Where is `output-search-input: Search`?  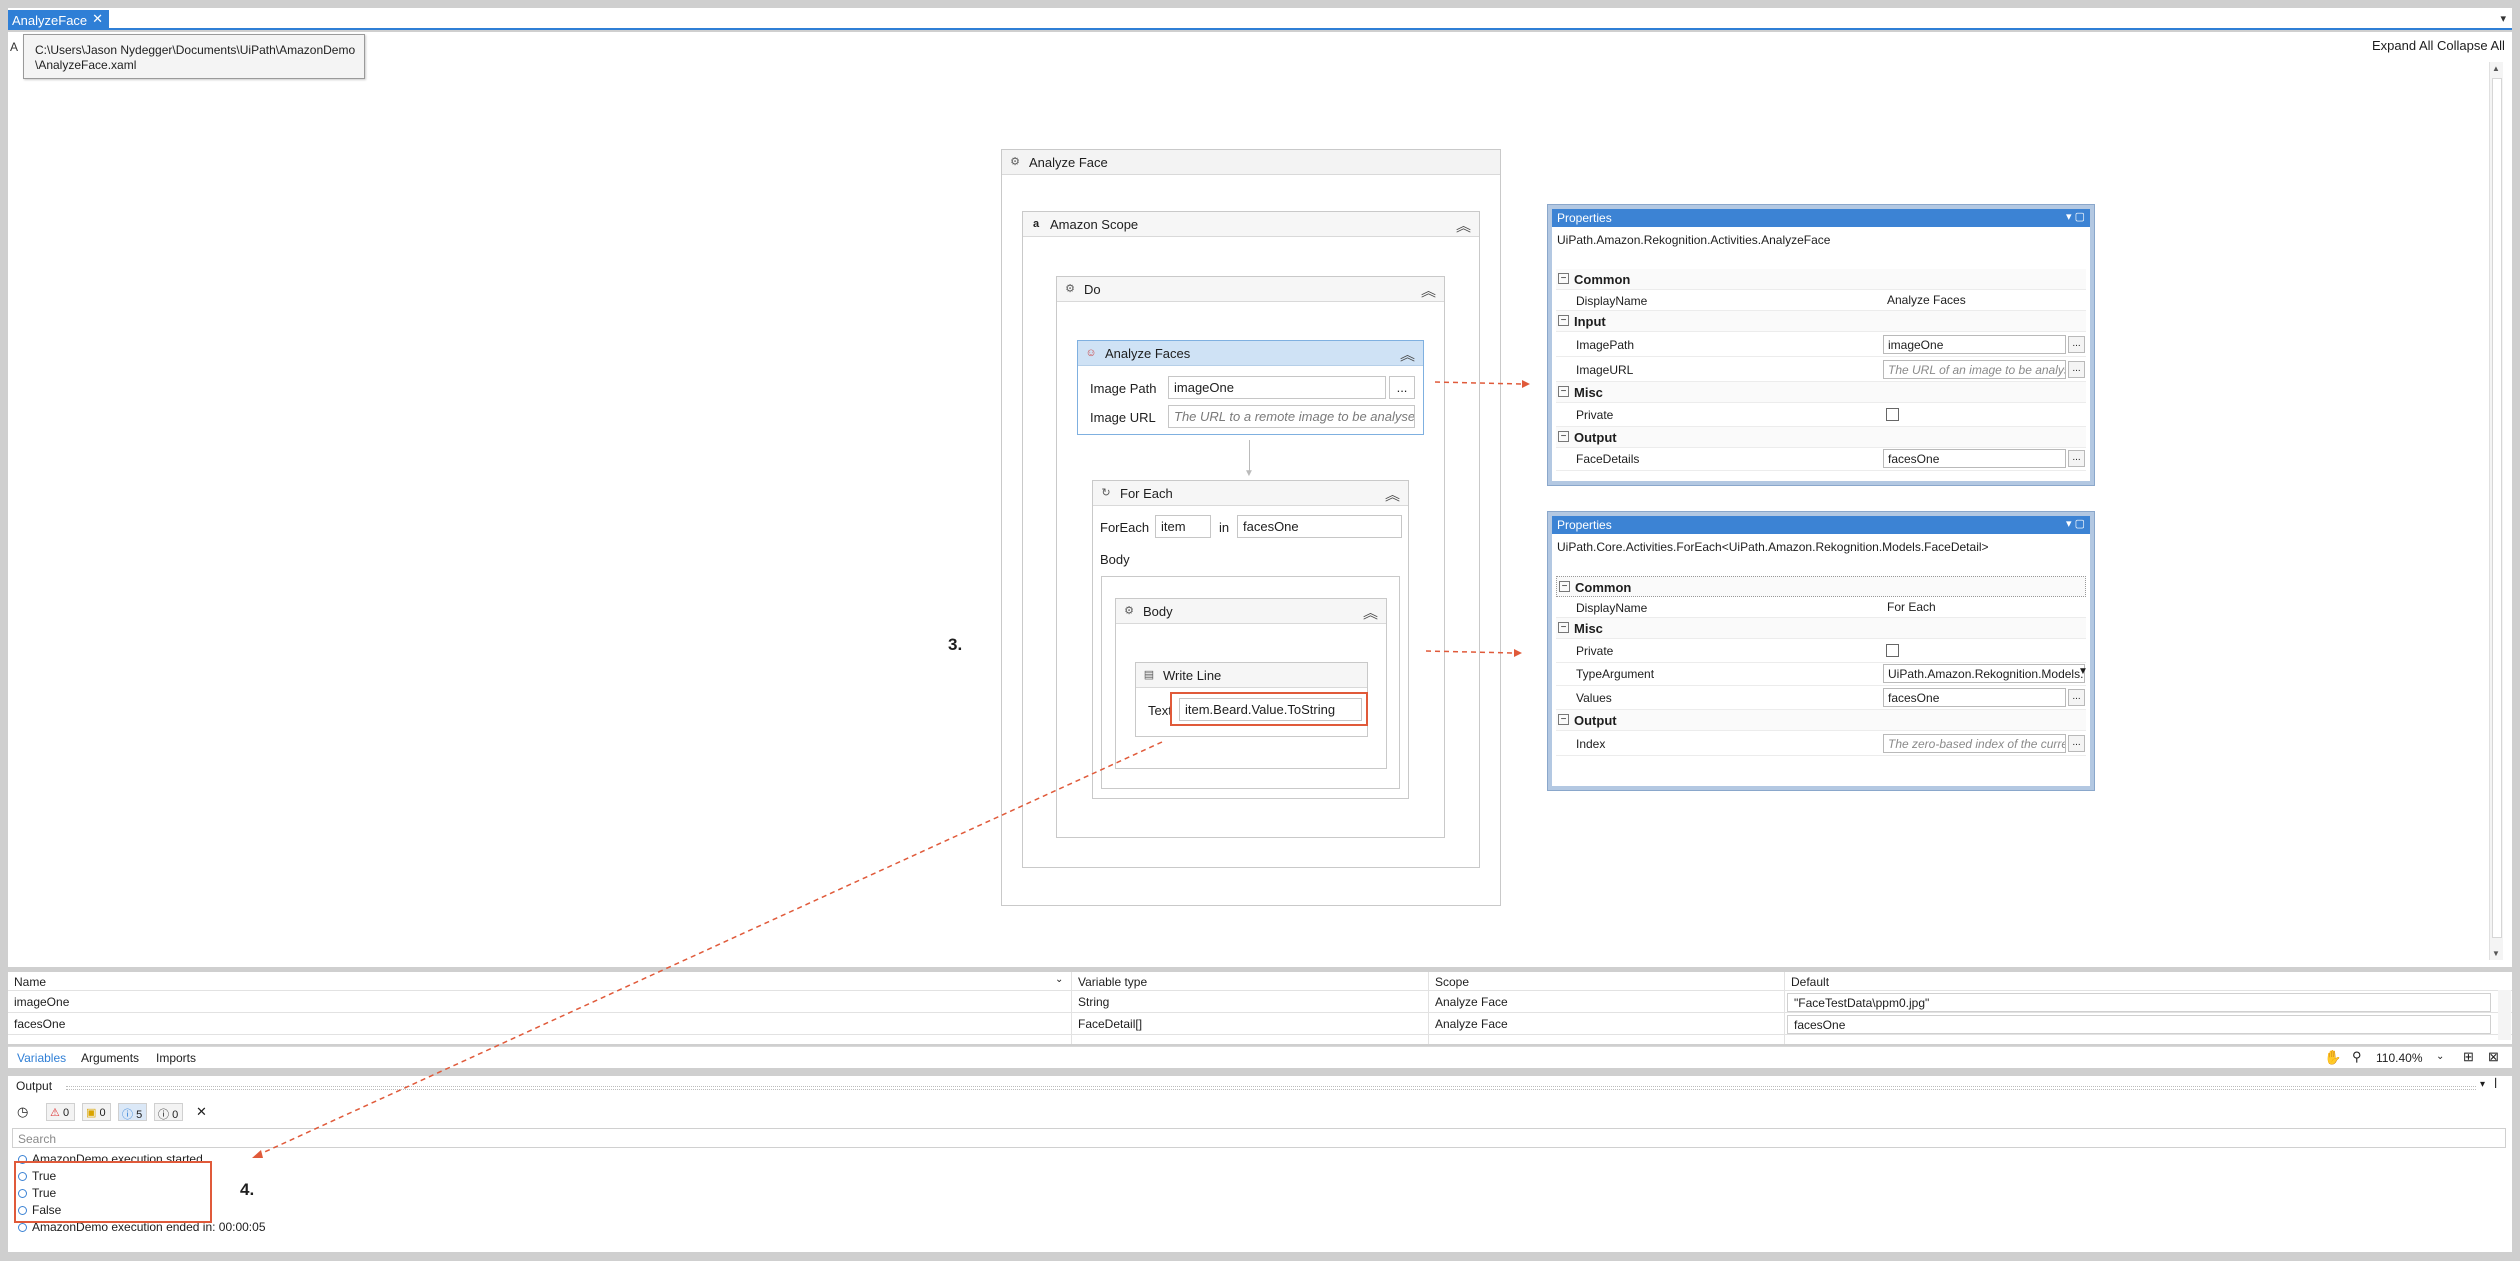
output-search-input: Search is located at coordinates (1259, 1138).